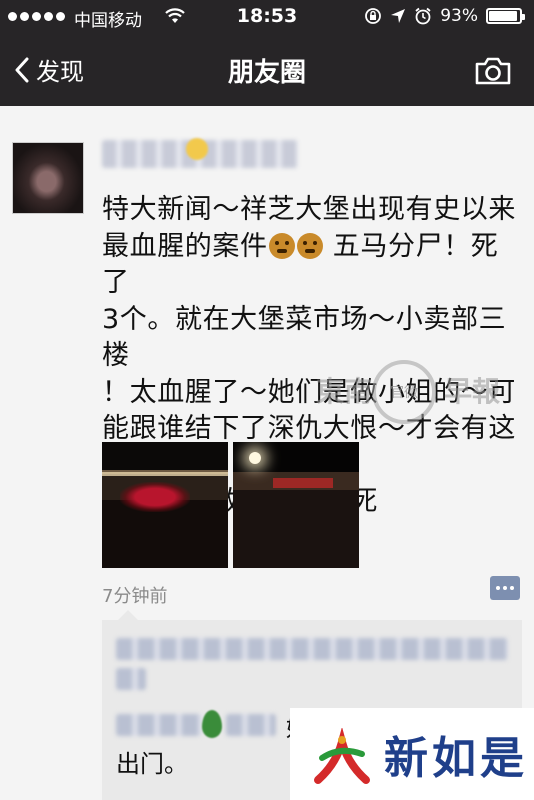 The image size is (534, 800). What do you see at coordinates (373, 16) in the screenshot?
I see `lock-rotation-icon` at bounding box center [373, 16].